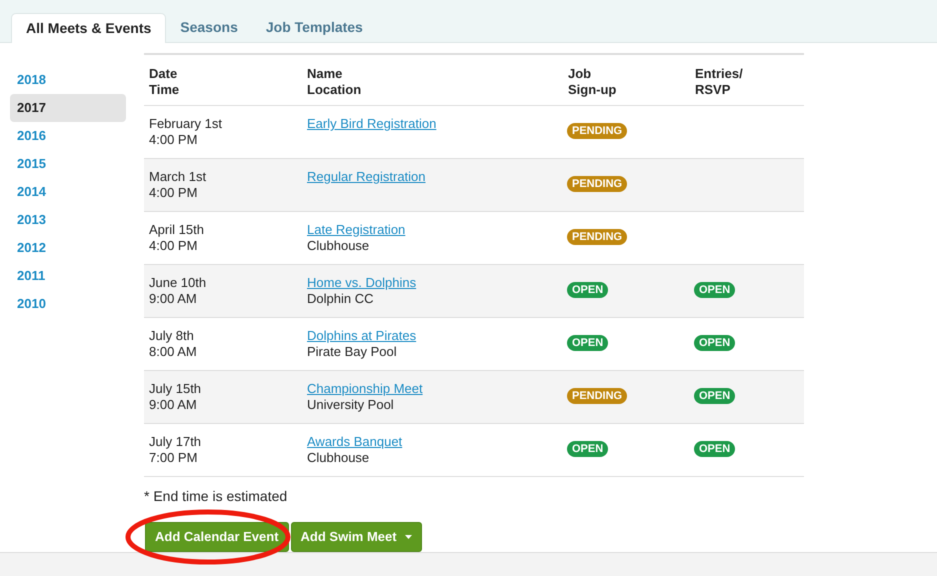  What do you see at coordinates (361, 336) in the screenshot?
I see `event-link: Dolphins at Pirates` at bounding box center [361, 336].